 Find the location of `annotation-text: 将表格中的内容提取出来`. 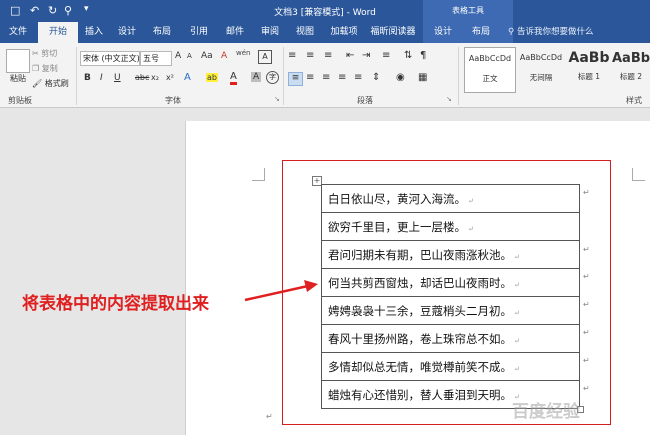

annotation-text: 将表格中的内容提取出来 is located at coordinates (115, 304).